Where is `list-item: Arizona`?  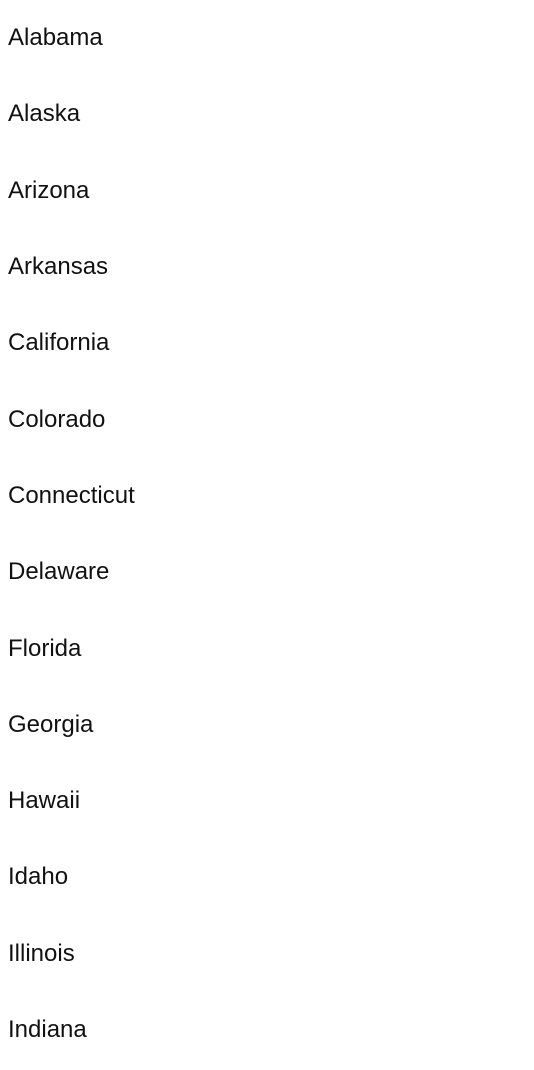
list-item: Arizona is located at coordinates (267, 191).